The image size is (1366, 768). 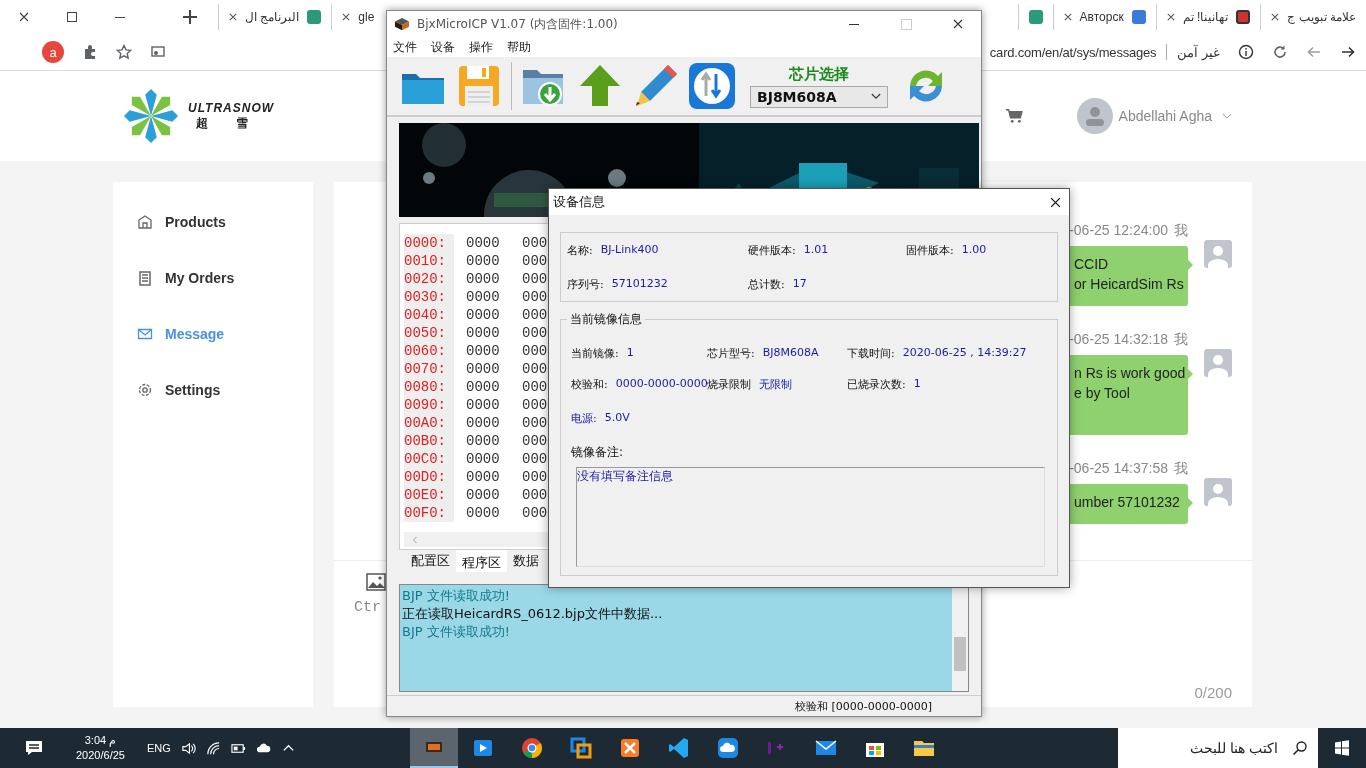 What do you see at coordinates (584, 418) in the screenshot?
I see `field-label: 电源:` at bounding box center [584, 418].